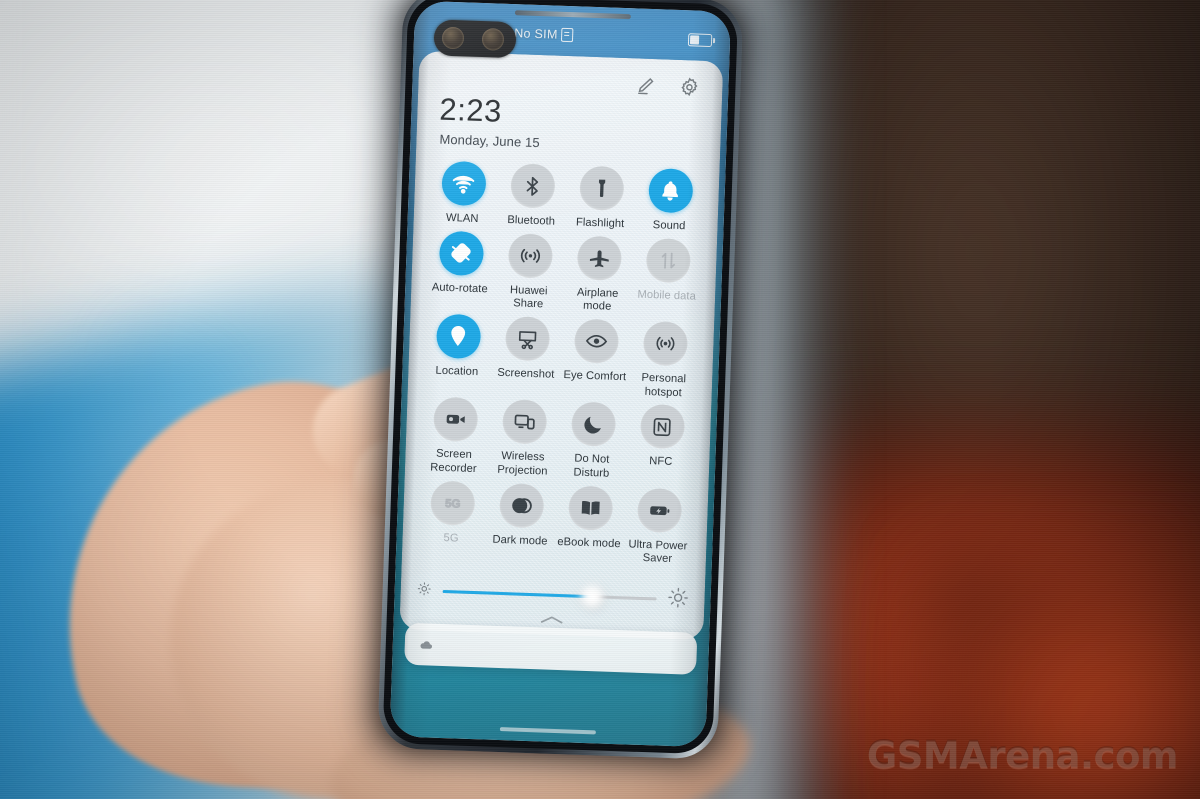  What do you see at coordinates (590, 507) in the screenshot?
I see `open-book-icon` at bounding box center [590, 507].